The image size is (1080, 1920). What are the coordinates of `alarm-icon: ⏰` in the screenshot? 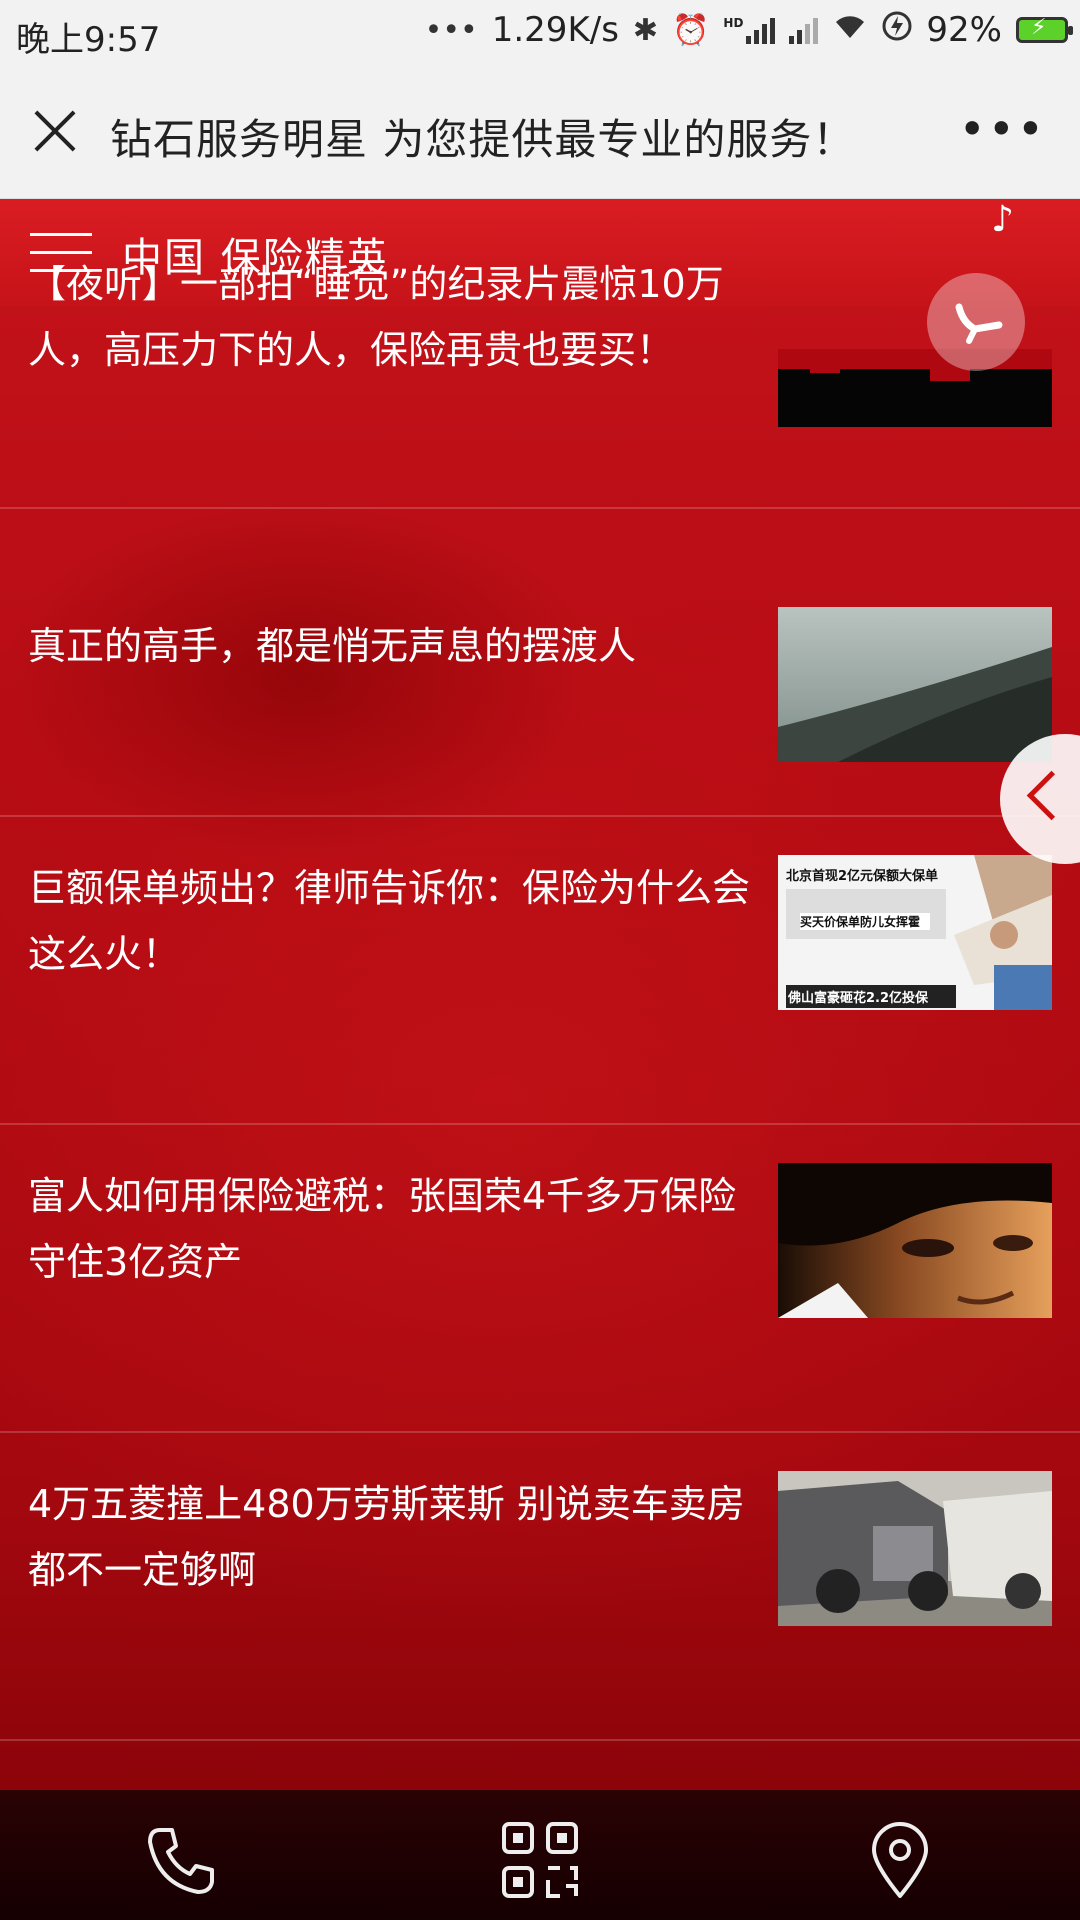 It's located at (691, 30).